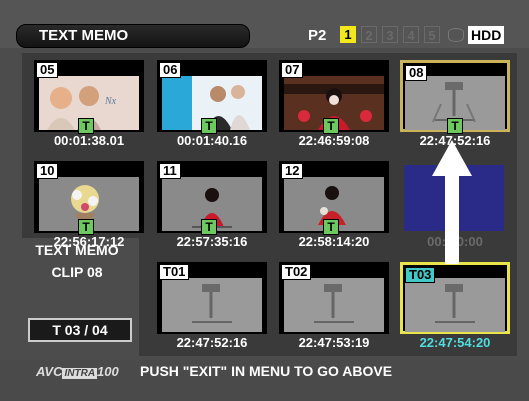  What do you see at coordinates (84, 35) in the screenshot?
I see `screen-title: TEXT MEMO` at bounding box center [84, 35].